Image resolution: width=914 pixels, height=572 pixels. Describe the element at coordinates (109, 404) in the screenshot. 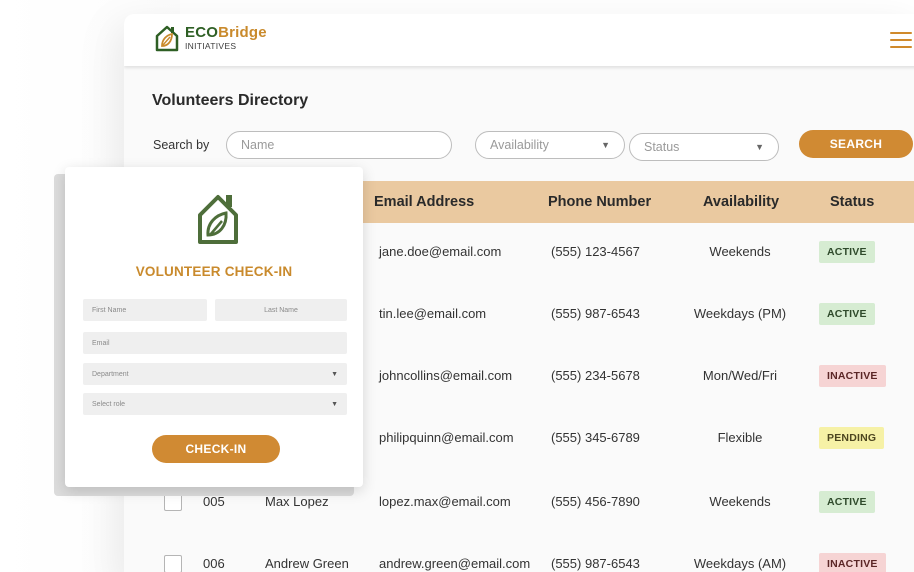

I see `role-placeholder: Select role` at that location.